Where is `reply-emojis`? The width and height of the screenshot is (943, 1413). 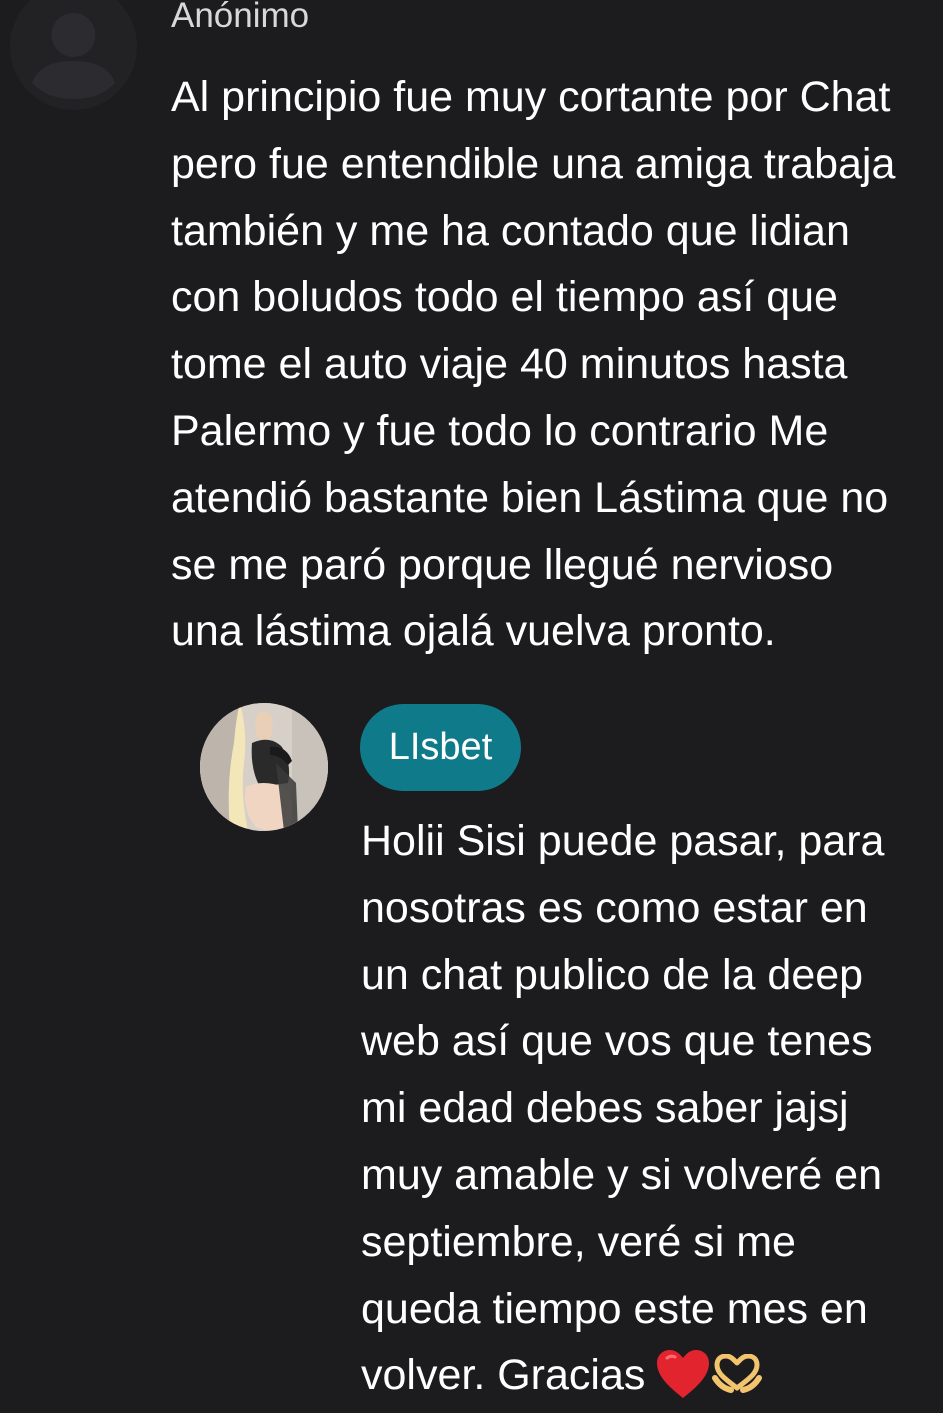
reply-emojis is located at coordinates (709, 1376).